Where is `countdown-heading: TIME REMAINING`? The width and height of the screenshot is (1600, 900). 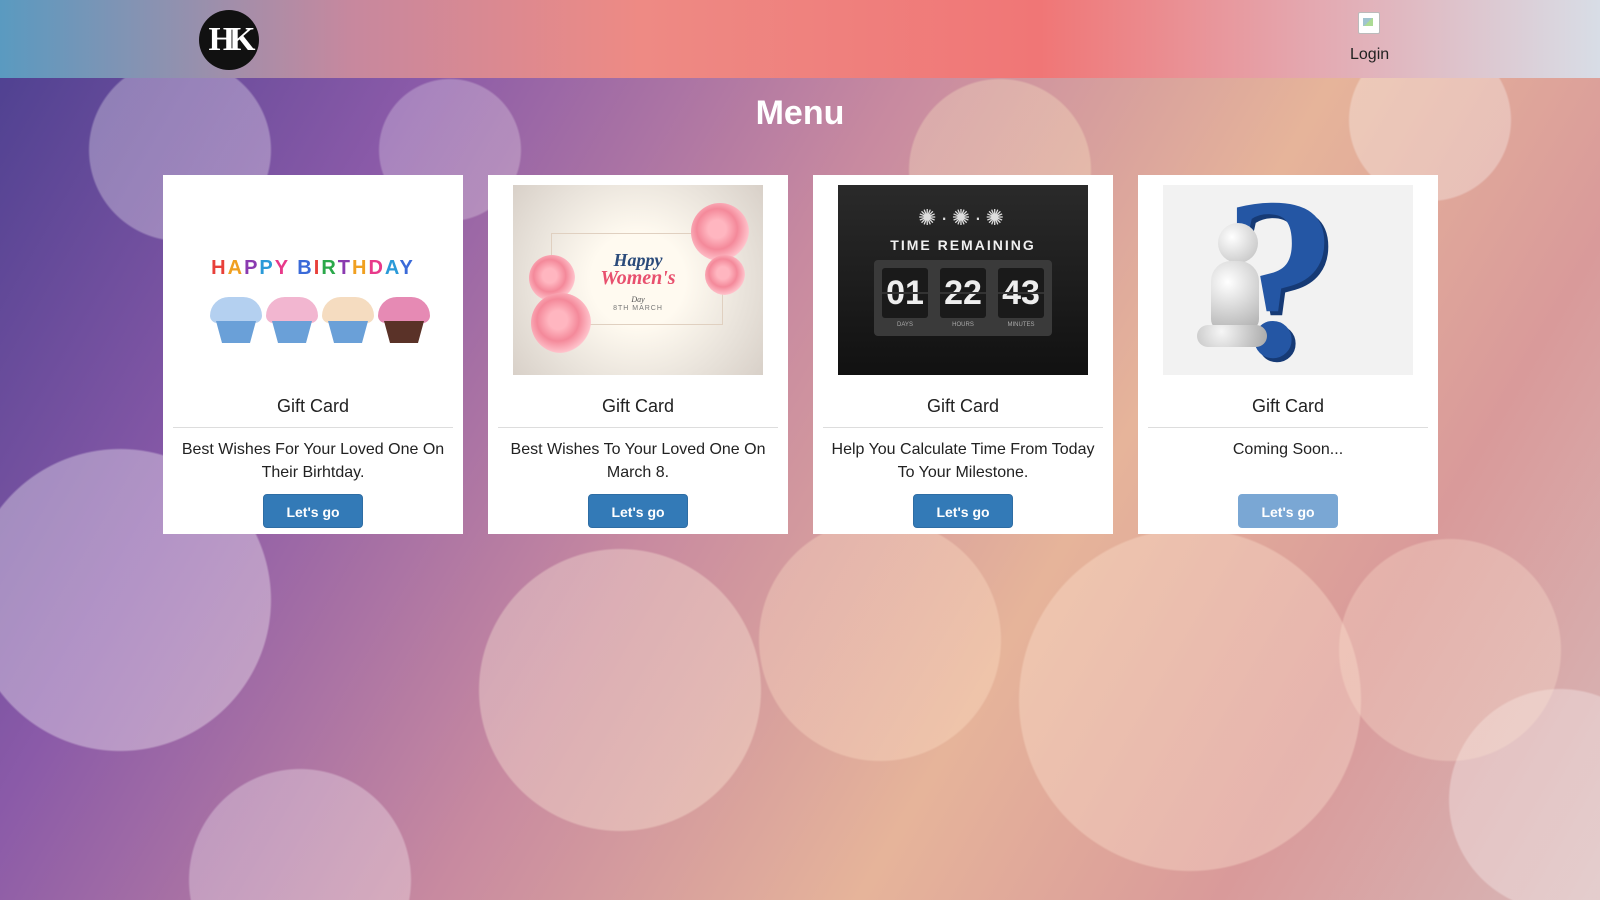
countdown-heading: TIME REMAINING is located at coordinates (963, 245).